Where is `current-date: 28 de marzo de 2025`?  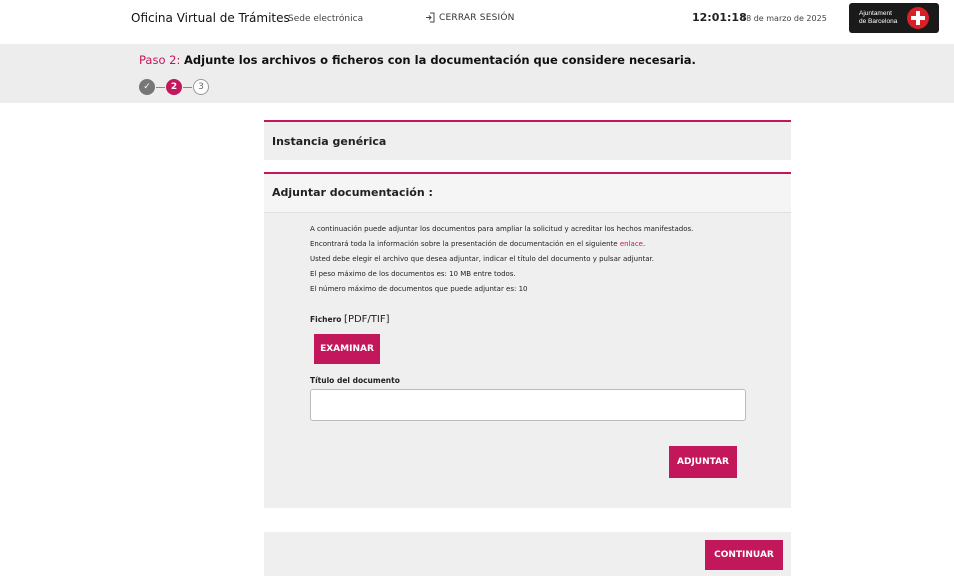 current-date: 28 de marzo de 2025 is located at coordinates (784, 18).